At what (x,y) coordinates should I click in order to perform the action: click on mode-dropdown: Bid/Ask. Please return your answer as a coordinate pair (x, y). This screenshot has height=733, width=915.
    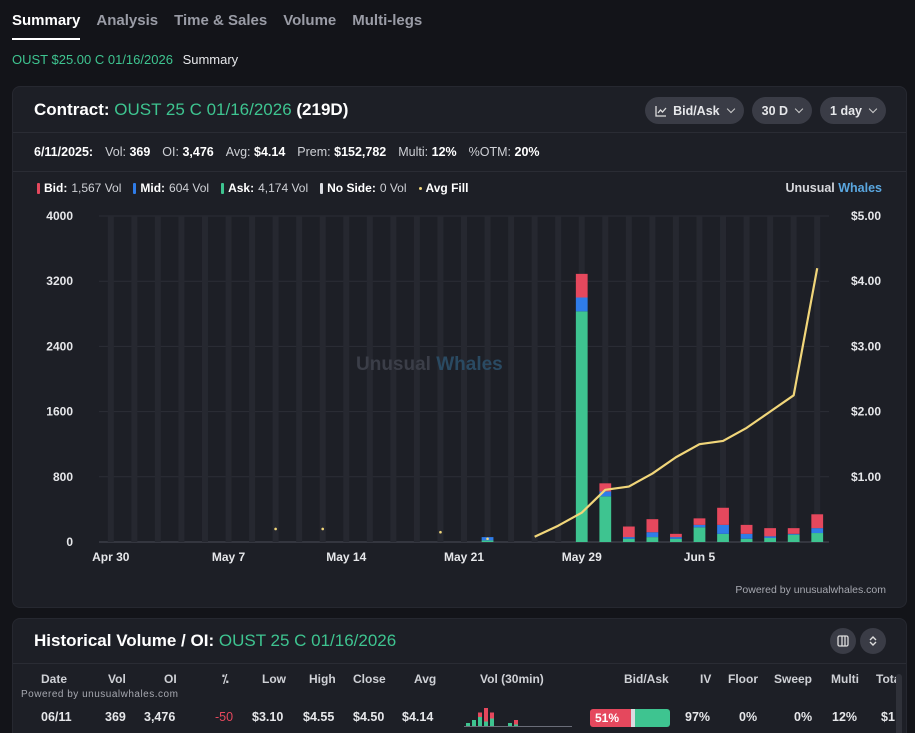
    Looking at the image, I should click on (694, 110).